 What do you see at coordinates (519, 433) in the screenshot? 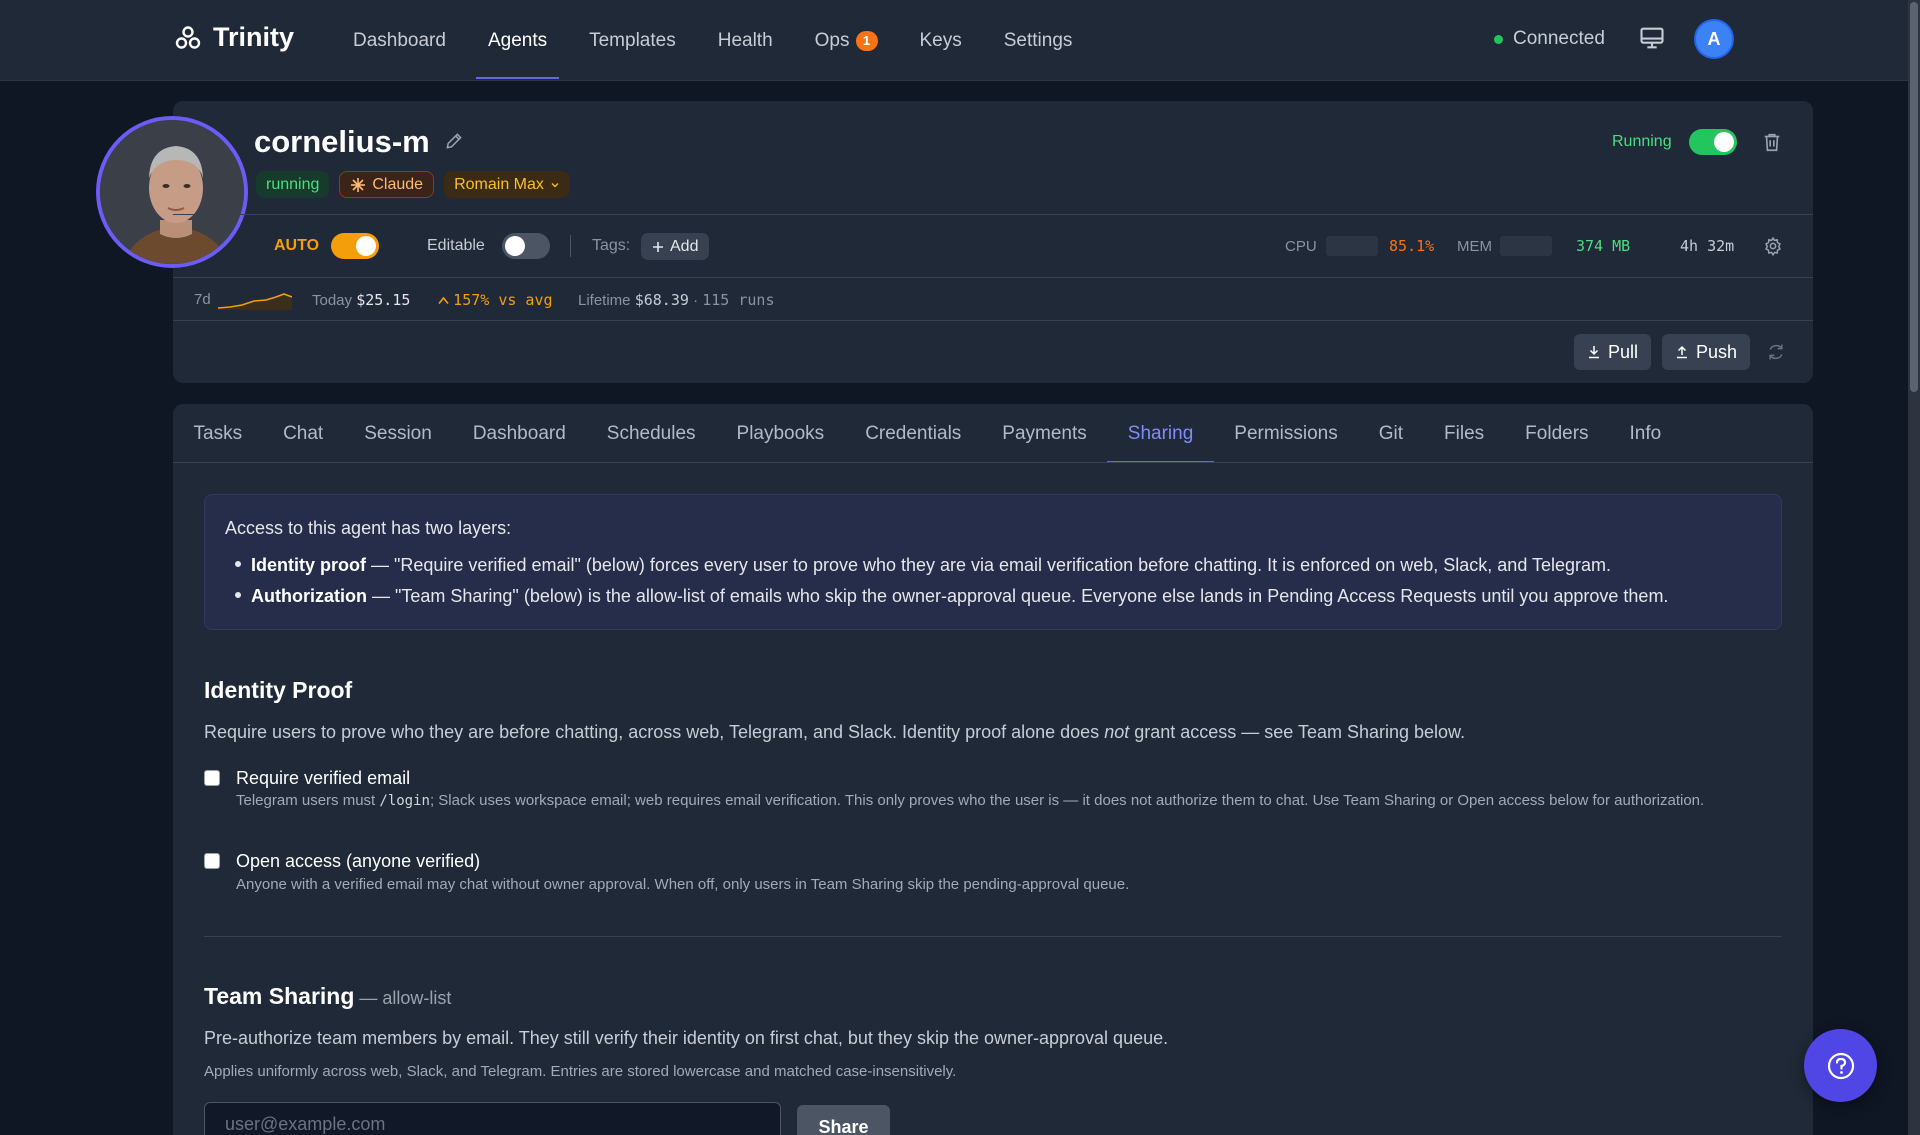
I see `tab-dashboard: Dashboard` at bounding box center [519, 433].